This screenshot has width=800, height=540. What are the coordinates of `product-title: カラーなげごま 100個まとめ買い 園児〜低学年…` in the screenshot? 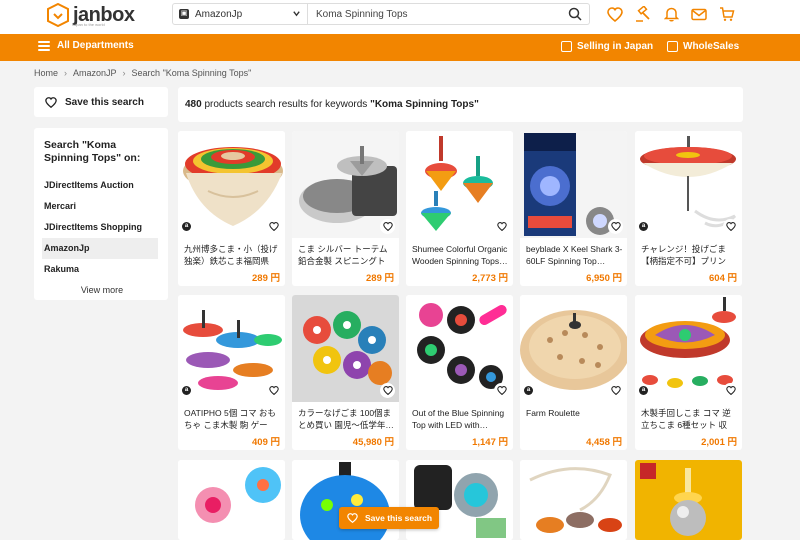 It's located at (346, 419).